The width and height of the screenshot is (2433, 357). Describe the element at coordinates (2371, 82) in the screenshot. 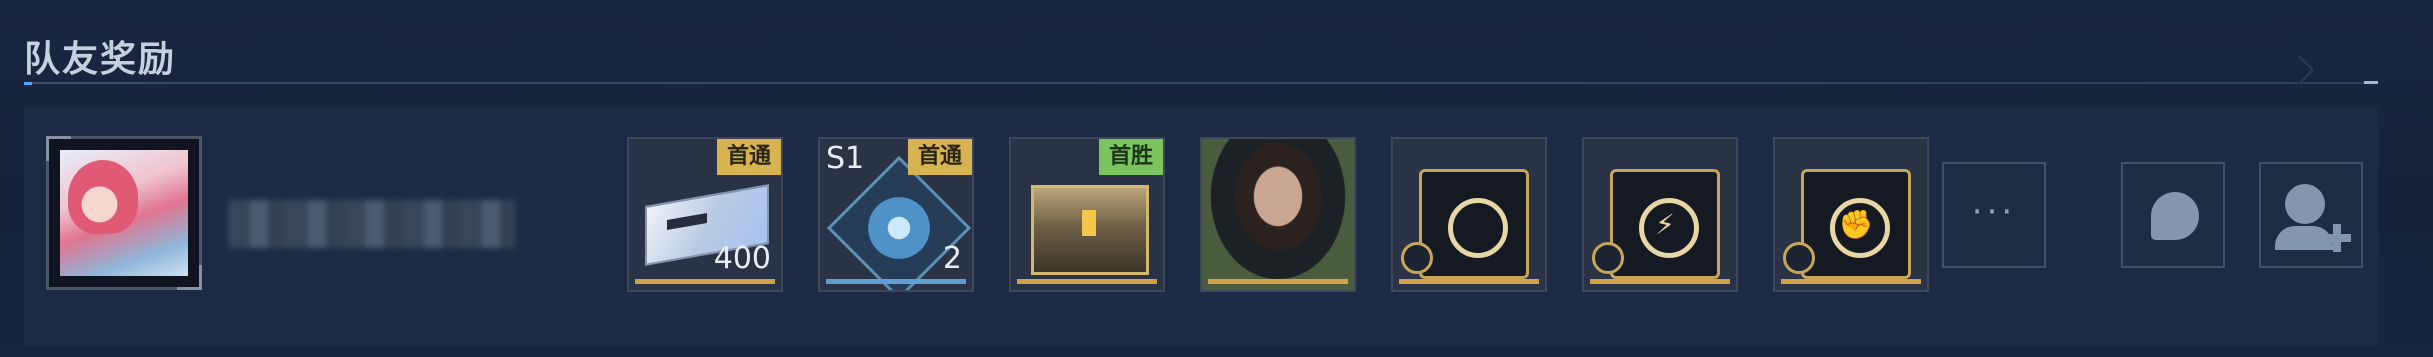

I see `title-divider-end-mark` at that location.